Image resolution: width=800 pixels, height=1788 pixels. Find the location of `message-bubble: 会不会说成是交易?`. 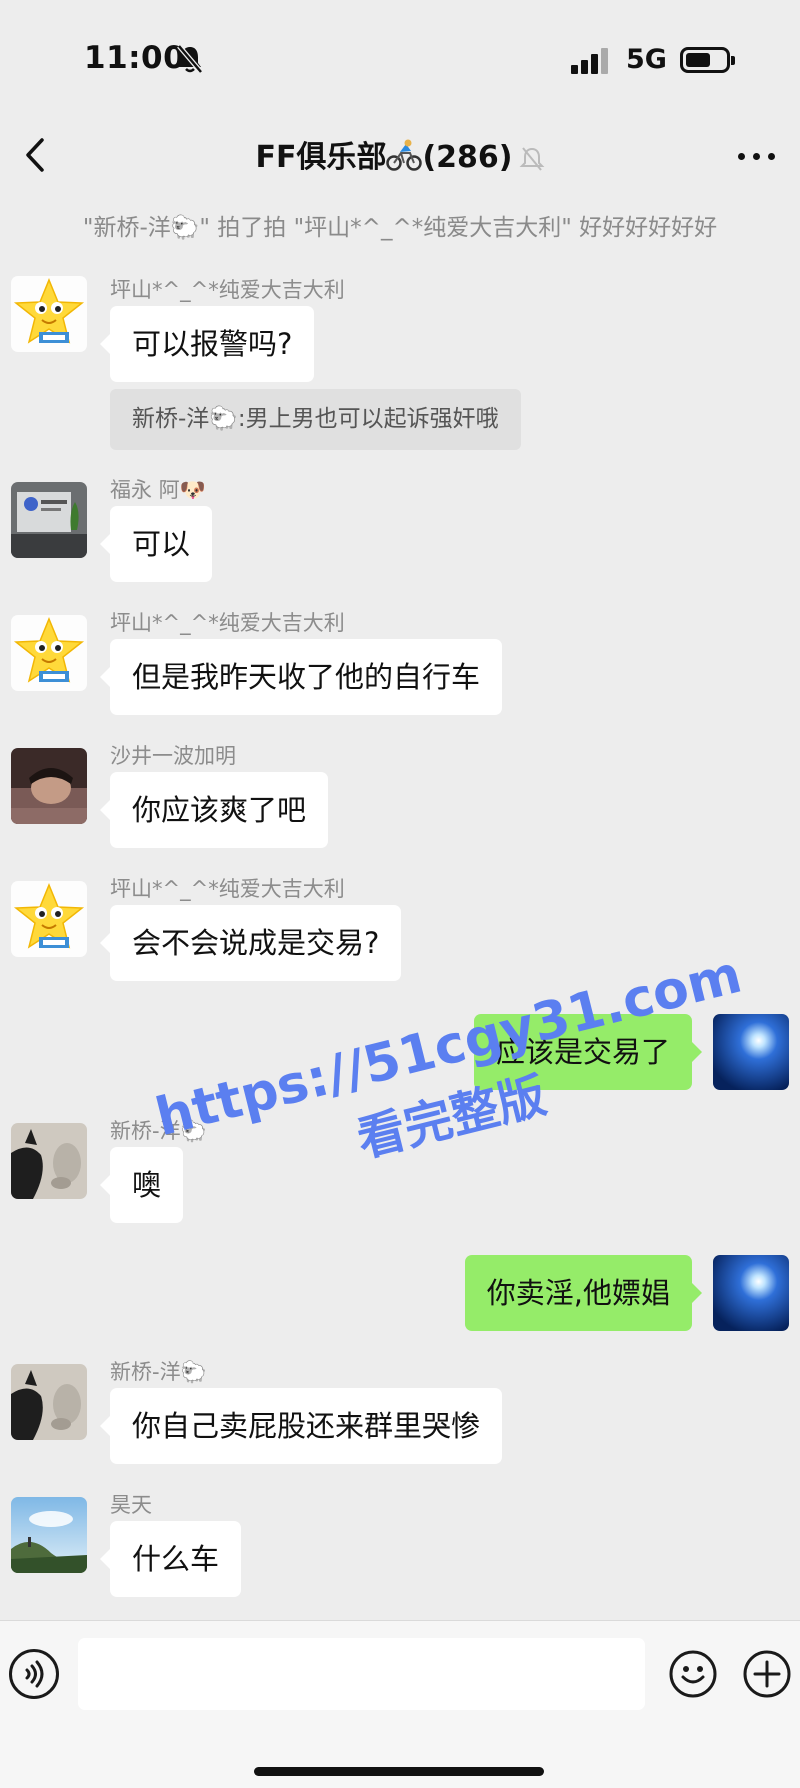

message-bubble: 会不会说成是交易? is located at coordinates (250, 943).